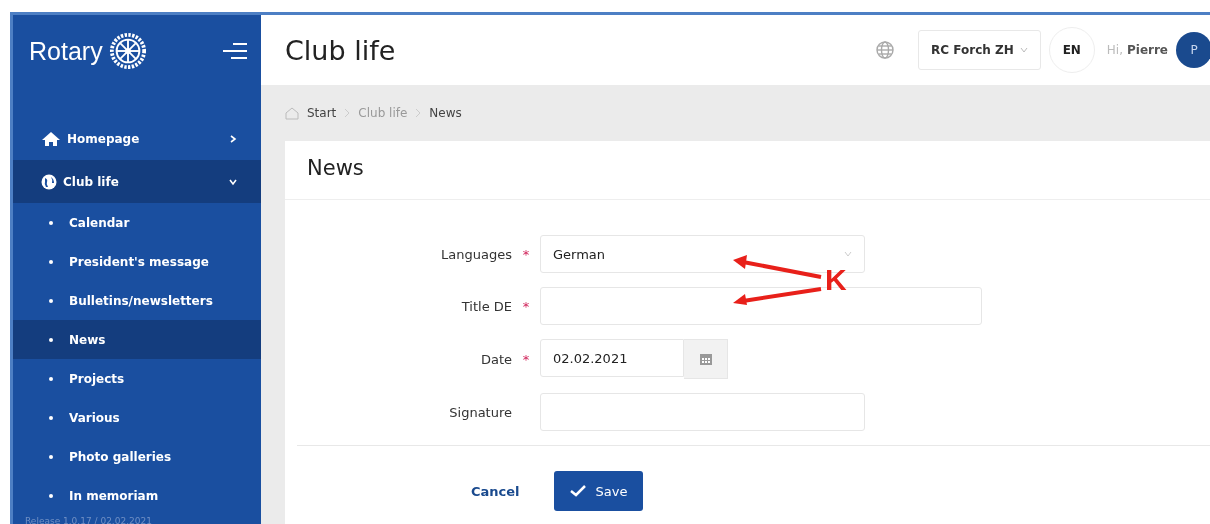 This screenshot has height=524, width=1210. I want to click on greeting-text: Hi,, so click(1114, 50).